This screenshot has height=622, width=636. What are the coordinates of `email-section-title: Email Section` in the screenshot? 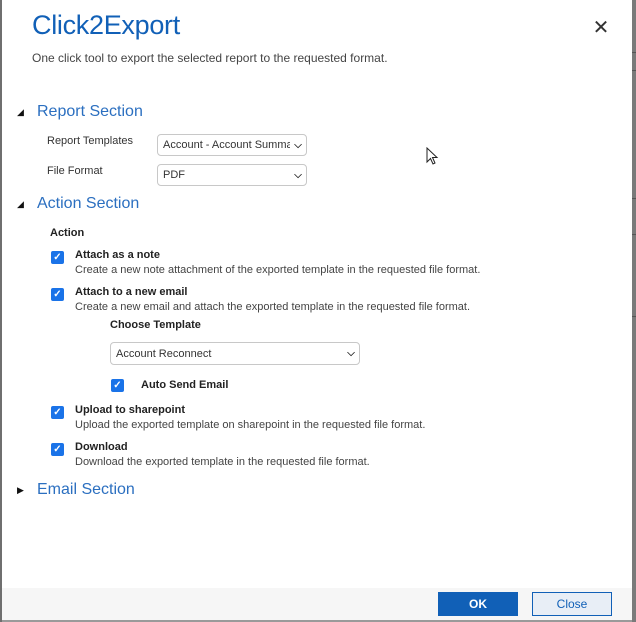 It's located at (86, 489).